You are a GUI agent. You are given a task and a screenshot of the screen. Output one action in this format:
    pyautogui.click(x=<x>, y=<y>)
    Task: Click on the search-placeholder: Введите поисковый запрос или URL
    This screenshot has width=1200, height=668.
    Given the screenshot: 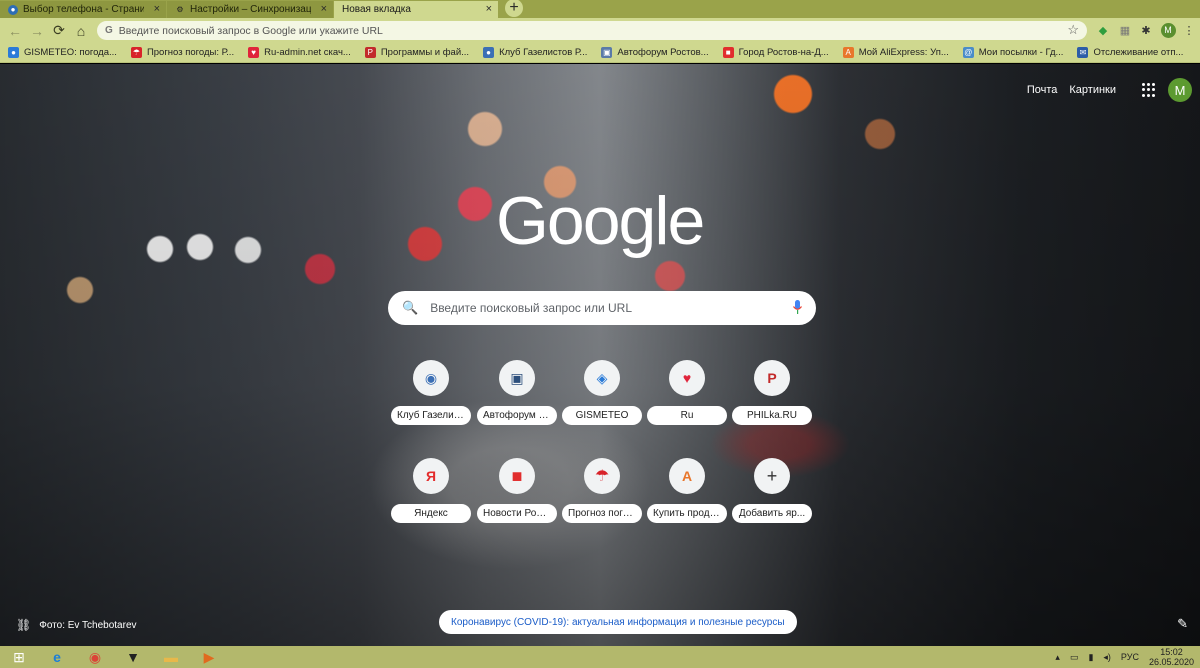 What is the action you would take?
    pyautogui.click(x=531, y=308)
    